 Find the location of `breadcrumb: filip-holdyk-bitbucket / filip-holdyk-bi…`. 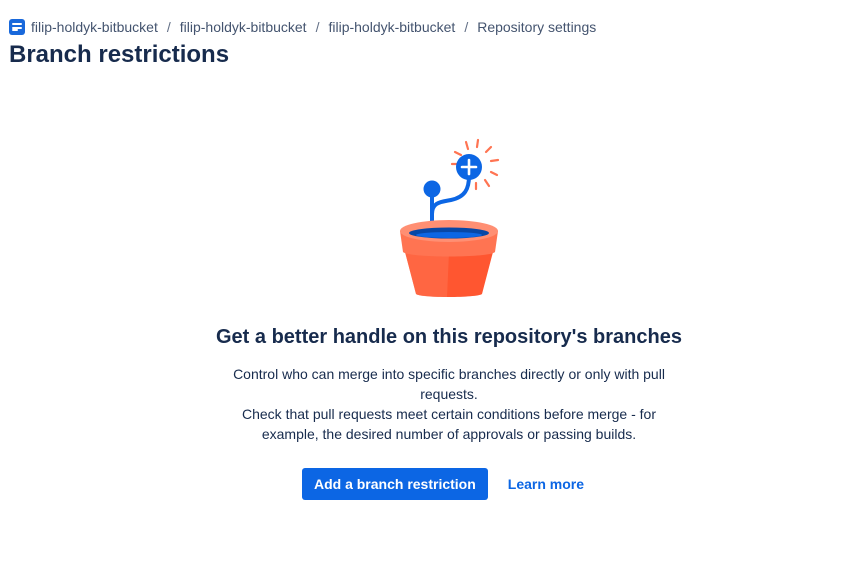

breadcrumb: filip-holdyk-bitbucket / filip-holdyk-bi… is located at coordinates (302, 27).